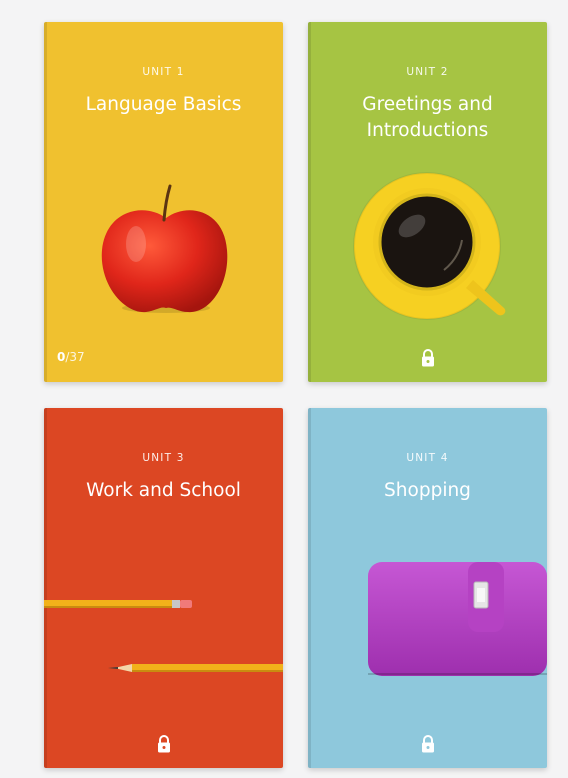 The width and height of the screenshot is (568, 778). Describe the element at coordinates (75, 357) in the screenshot. I see `progress-total: /37` at that location.